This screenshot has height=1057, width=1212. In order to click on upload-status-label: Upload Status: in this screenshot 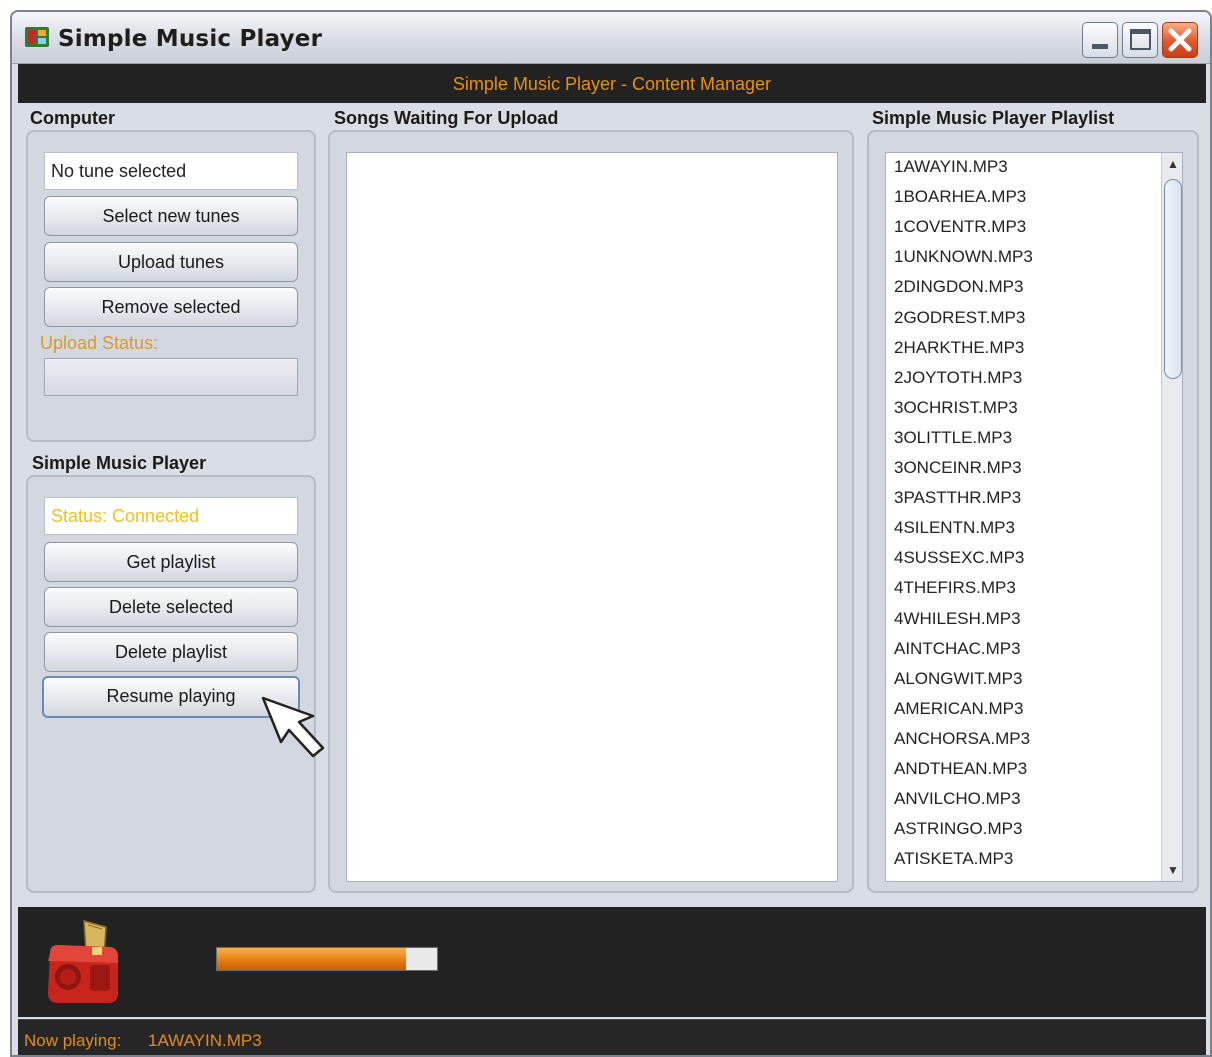, I will do `click(99, 343)`.